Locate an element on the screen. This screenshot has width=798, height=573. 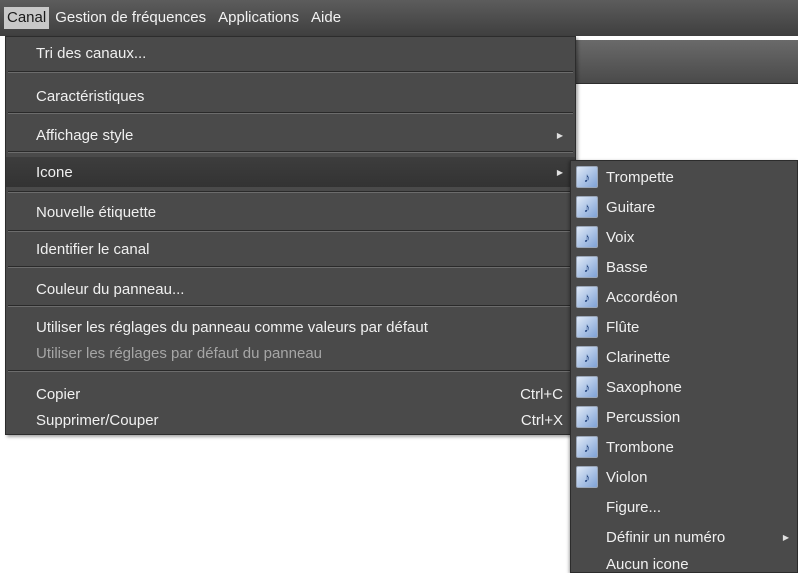
bass-guitar-icon: ♪ is located at coordinates (587, 267).